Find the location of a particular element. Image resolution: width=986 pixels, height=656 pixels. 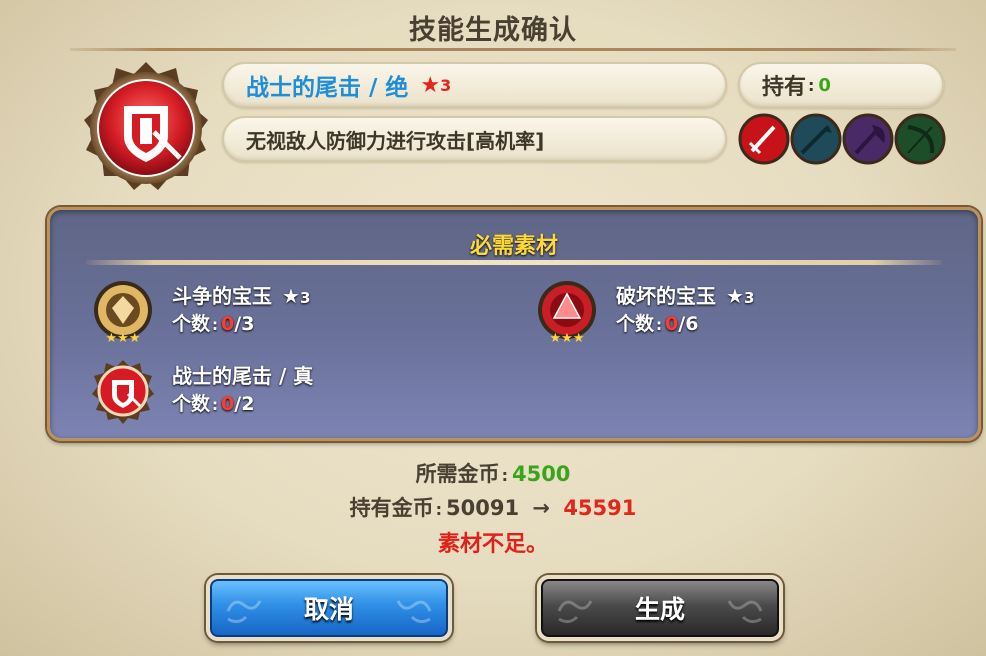

cancel-button: 取消 is located at coordinates (329, 608).